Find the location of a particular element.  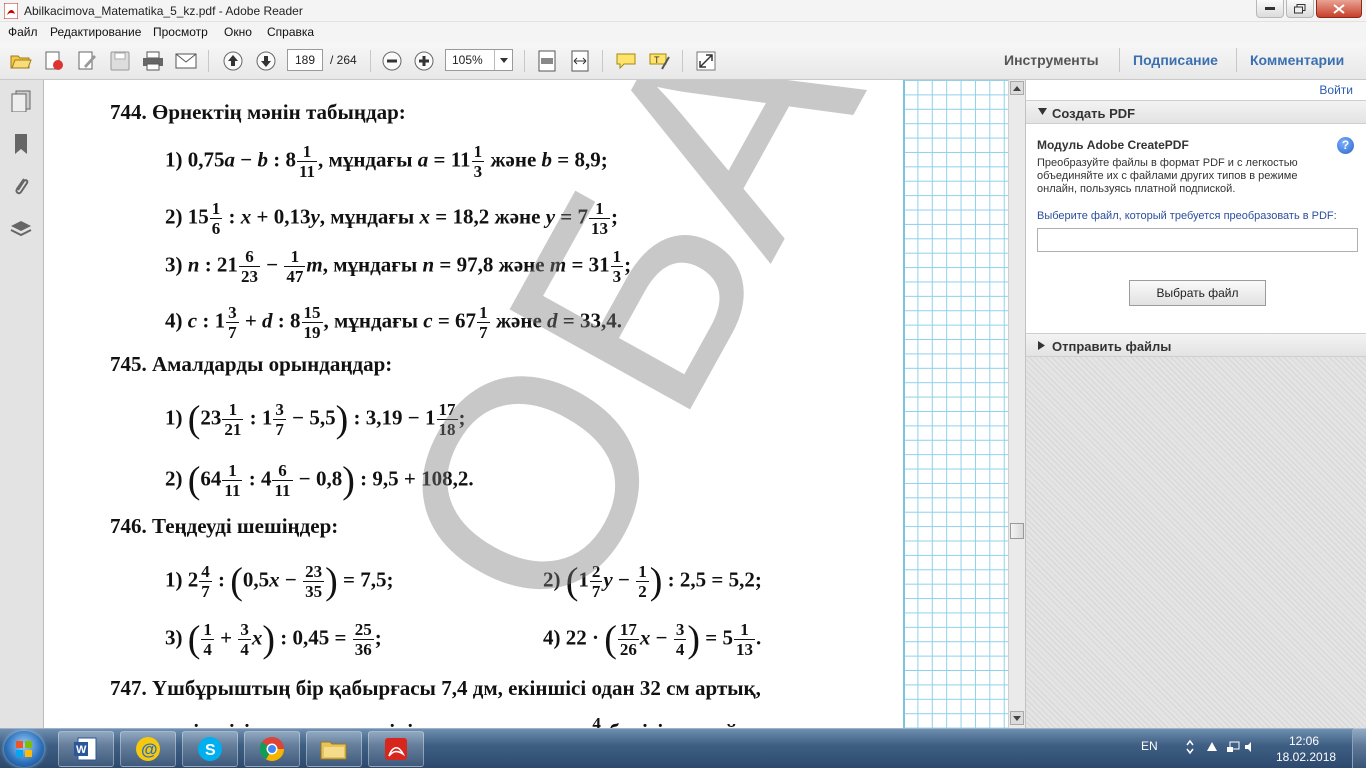

svg-text: T is located at coordinates (657, 60).